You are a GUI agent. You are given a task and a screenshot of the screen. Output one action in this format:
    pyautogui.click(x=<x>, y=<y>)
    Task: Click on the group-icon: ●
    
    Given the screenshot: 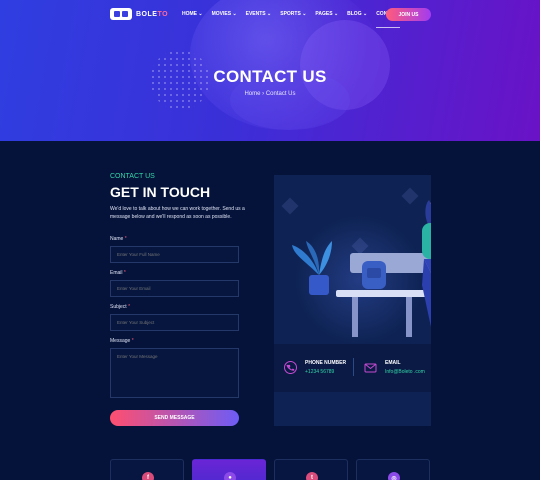 What is the action you would take?
    pyautogui.click(x=230, y=476)
    